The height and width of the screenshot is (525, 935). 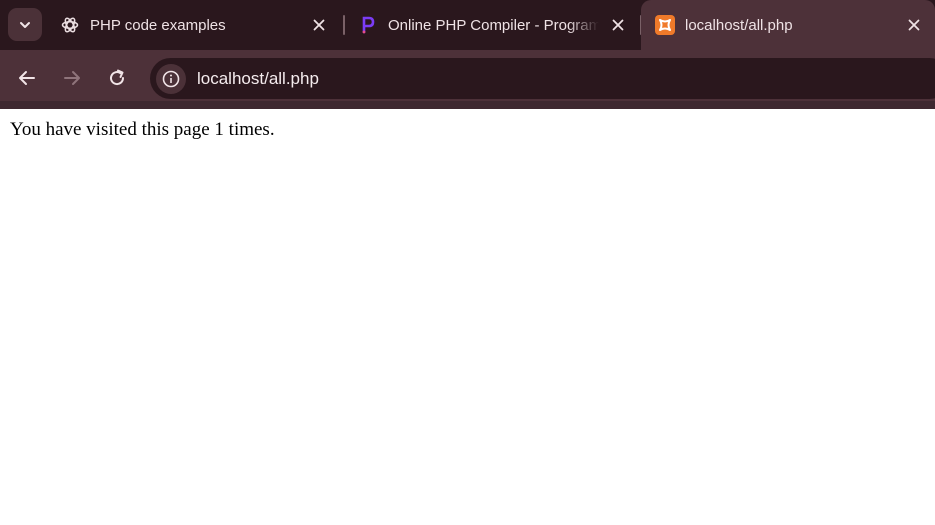 I want to click on tab-title: Online PHP Compiler - Programiz, so click(x=493, y=25).